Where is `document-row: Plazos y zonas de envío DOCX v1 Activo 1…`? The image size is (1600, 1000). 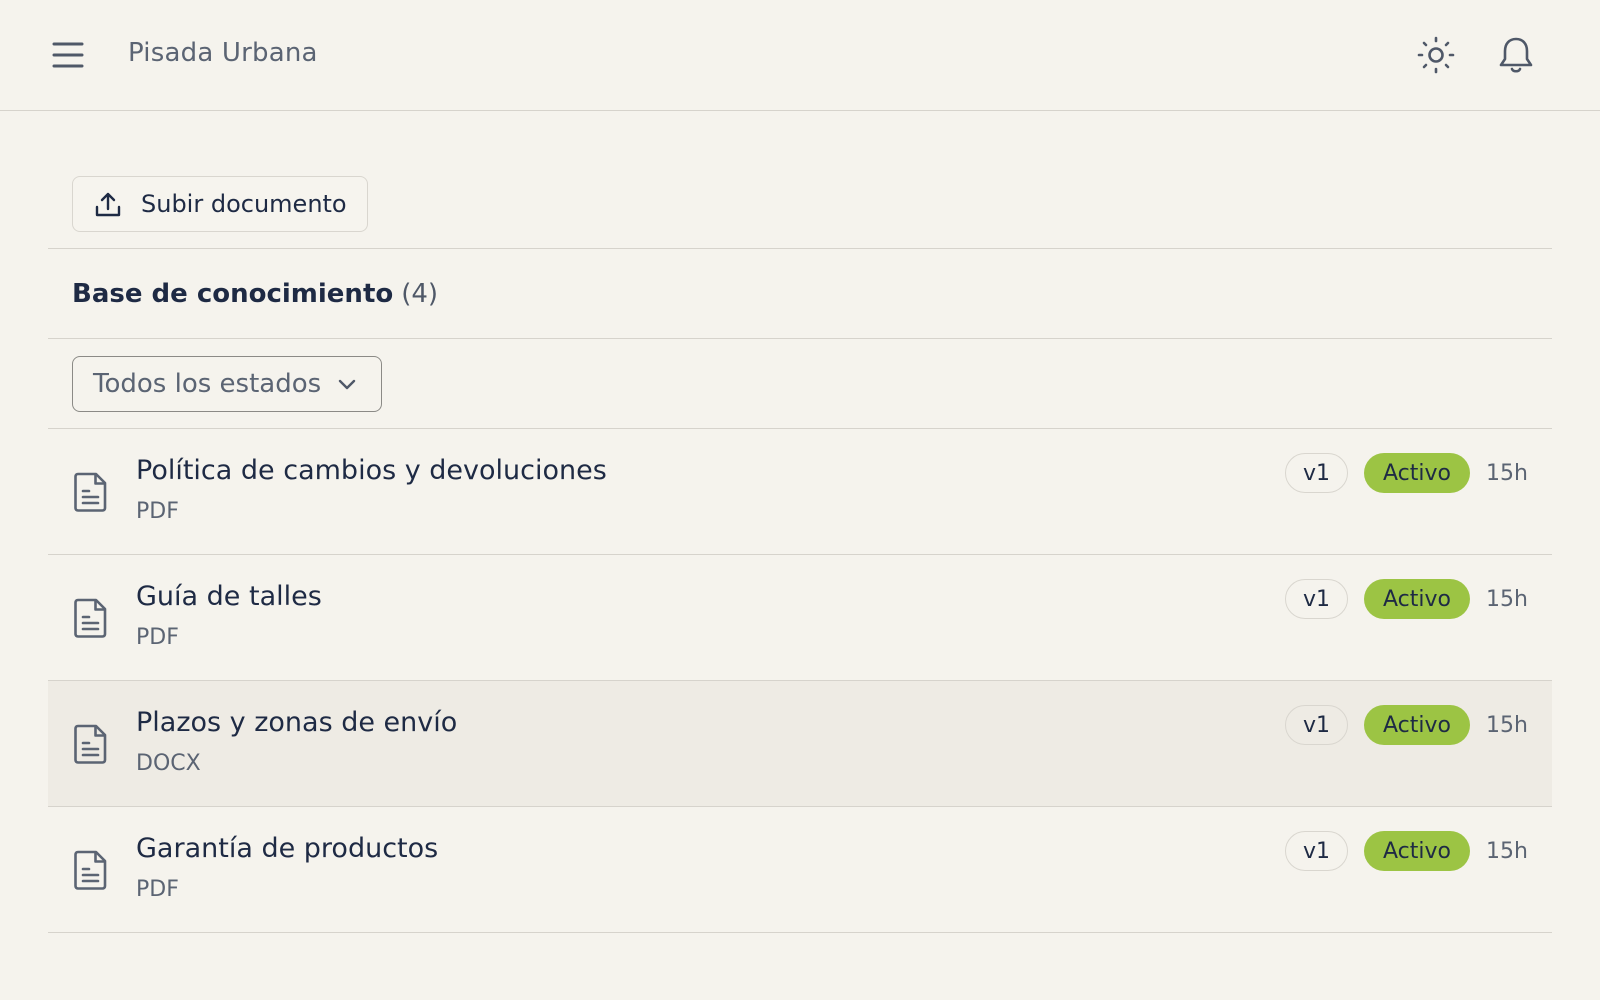 document-row: Plazos y zonas de envío DOCX v1 Activo 1… is located at coordinates (800, 744).